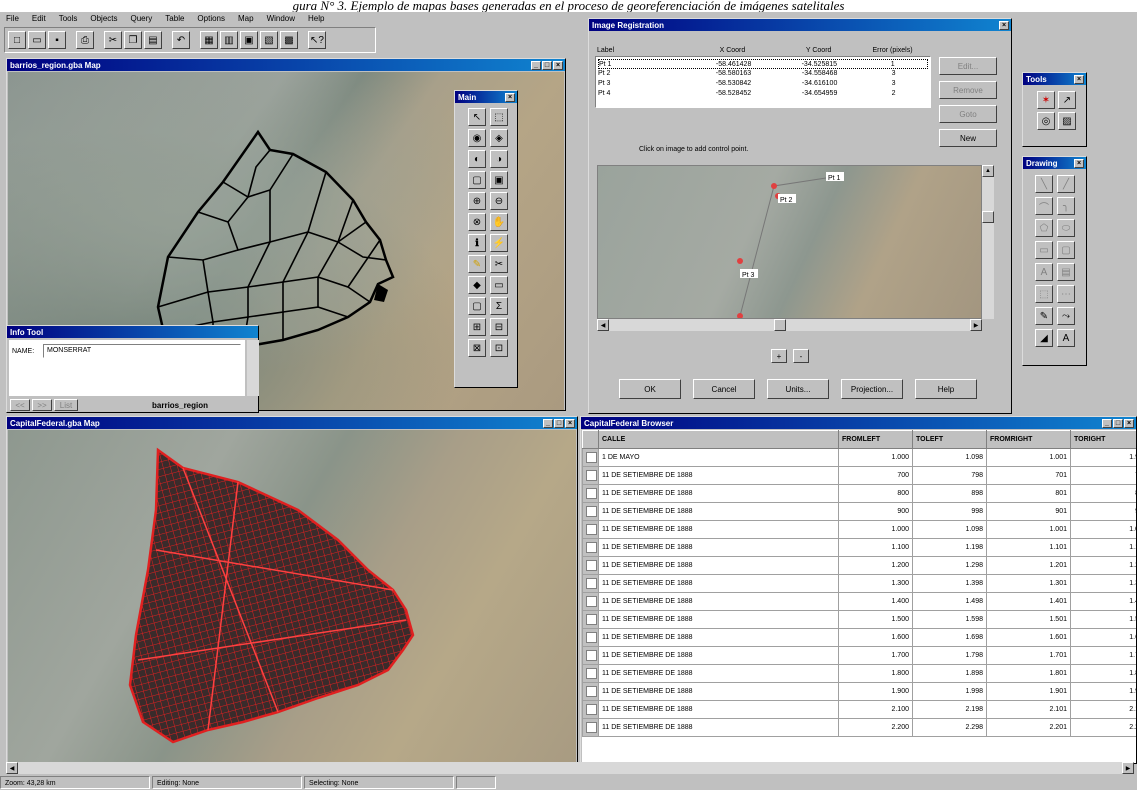 The height and width of the screenshot is (790, 1137). Describe the element at coordinates (477, 138) in the screenshot. I see `radius-select-icon: ◉` at that location.